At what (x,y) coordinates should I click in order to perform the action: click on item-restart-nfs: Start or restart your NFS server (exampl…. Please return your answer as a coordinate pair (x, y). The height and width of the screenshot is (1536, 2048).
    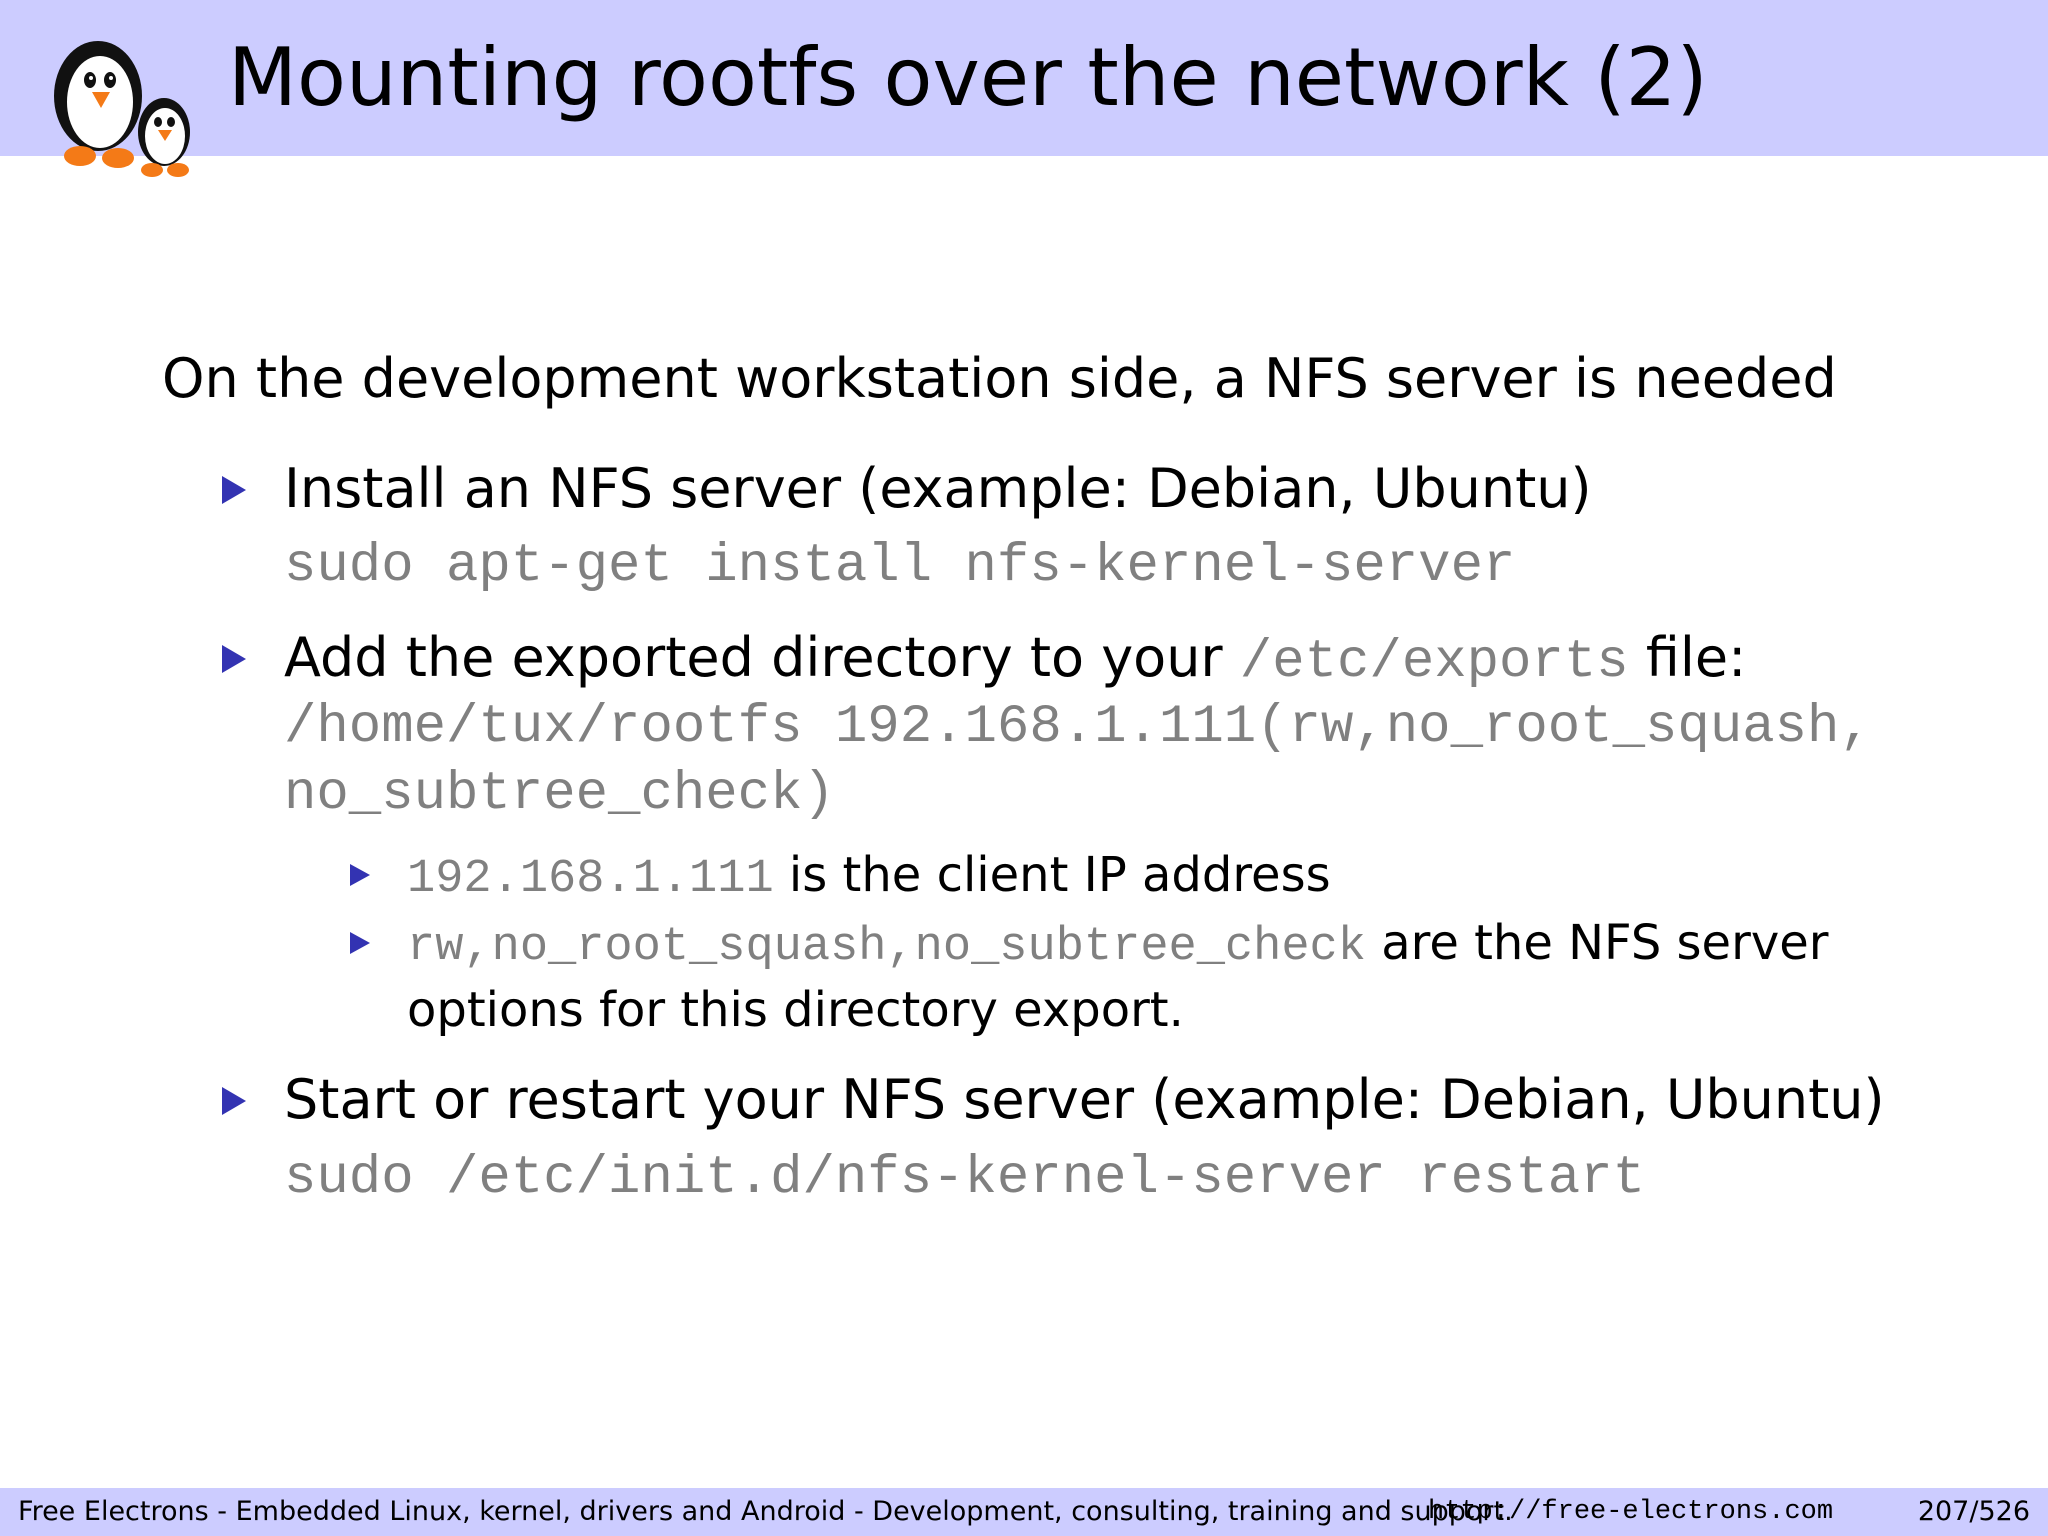
    Looking at the image, I should click on (1084, 1099).